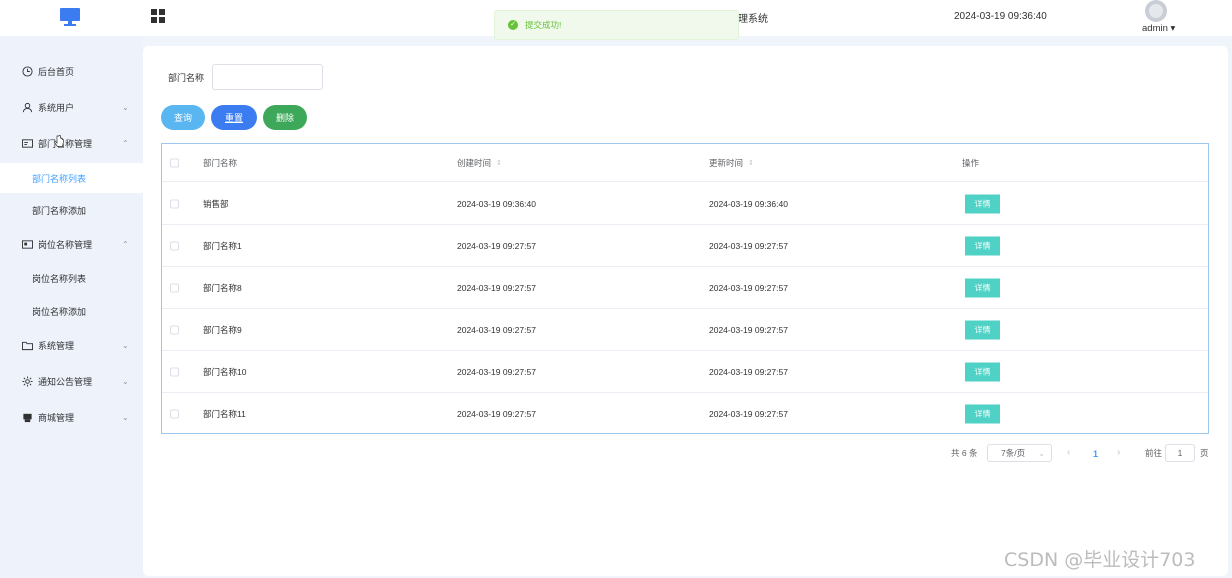 This screenshot has width=1232, height=578. What do you see at coordinates (1000, 16) in the screenshot?
I see `datetime-display: 2024-03-19 09:36:40` at bounding box center [1000, 16].